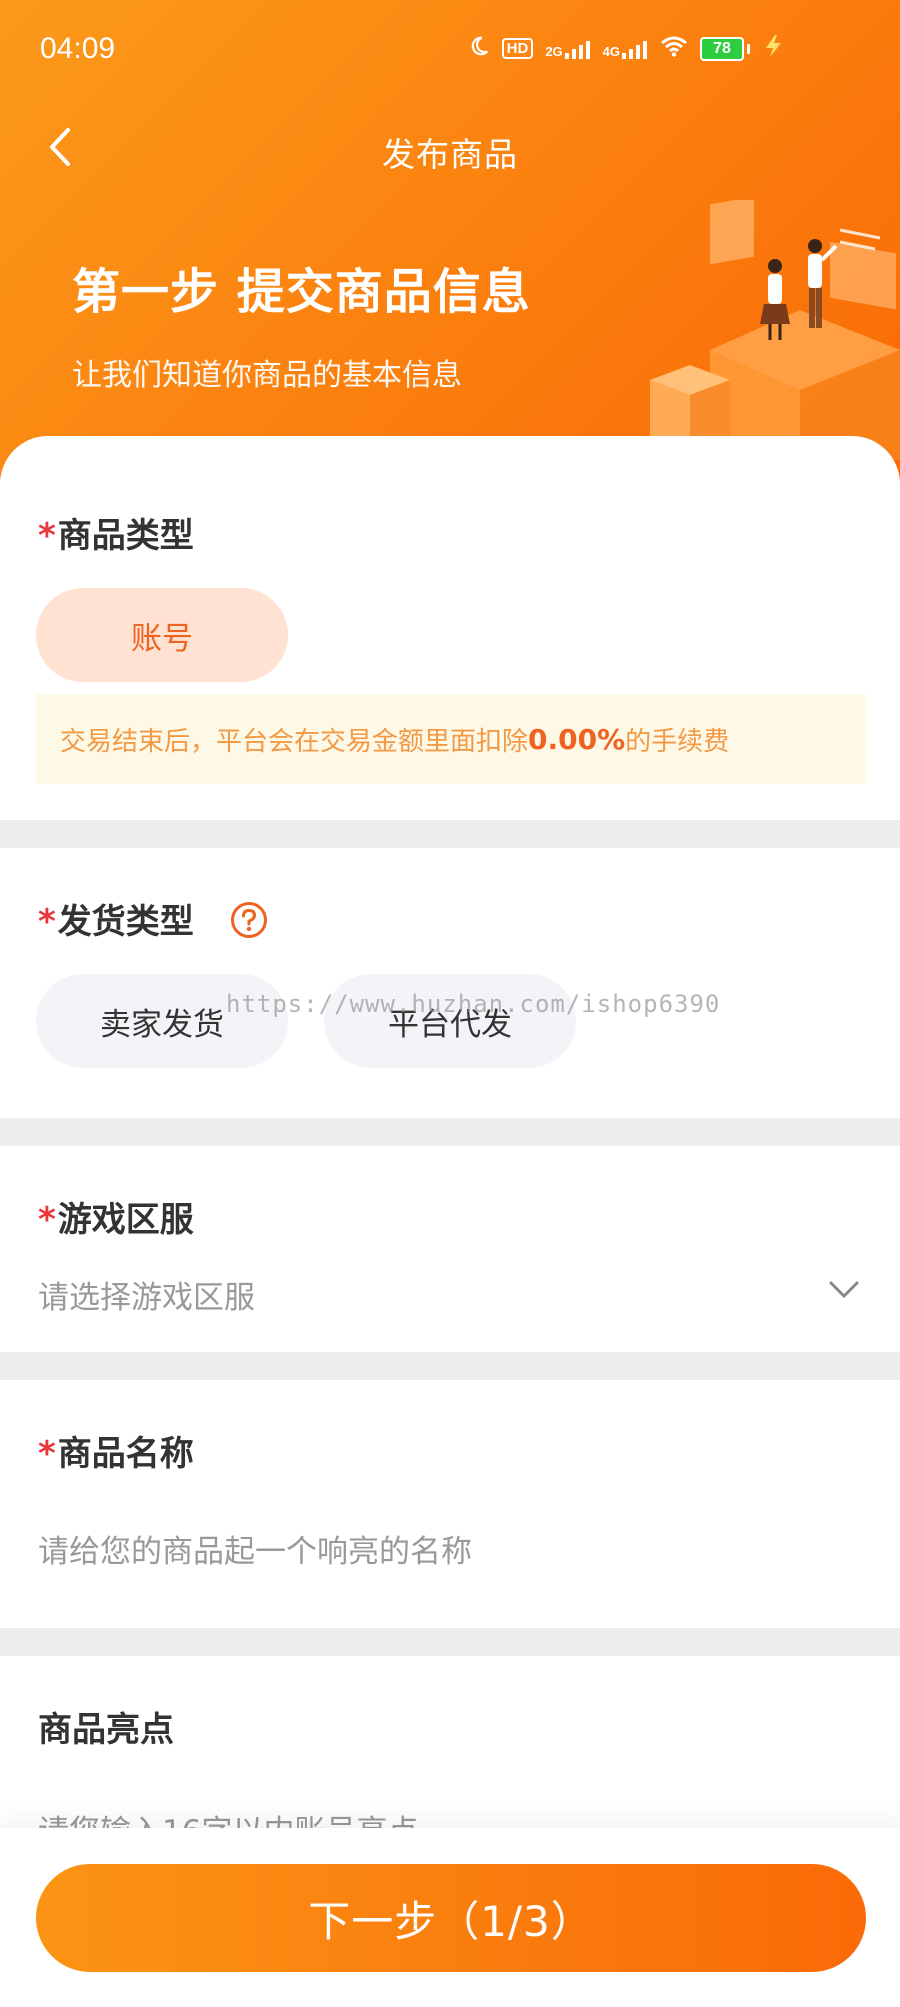 The width and height of the screenshot is (900, 2007). Describe the element at coordinates (748, 48) in the screenshot. I see `battery-tip` at that location.